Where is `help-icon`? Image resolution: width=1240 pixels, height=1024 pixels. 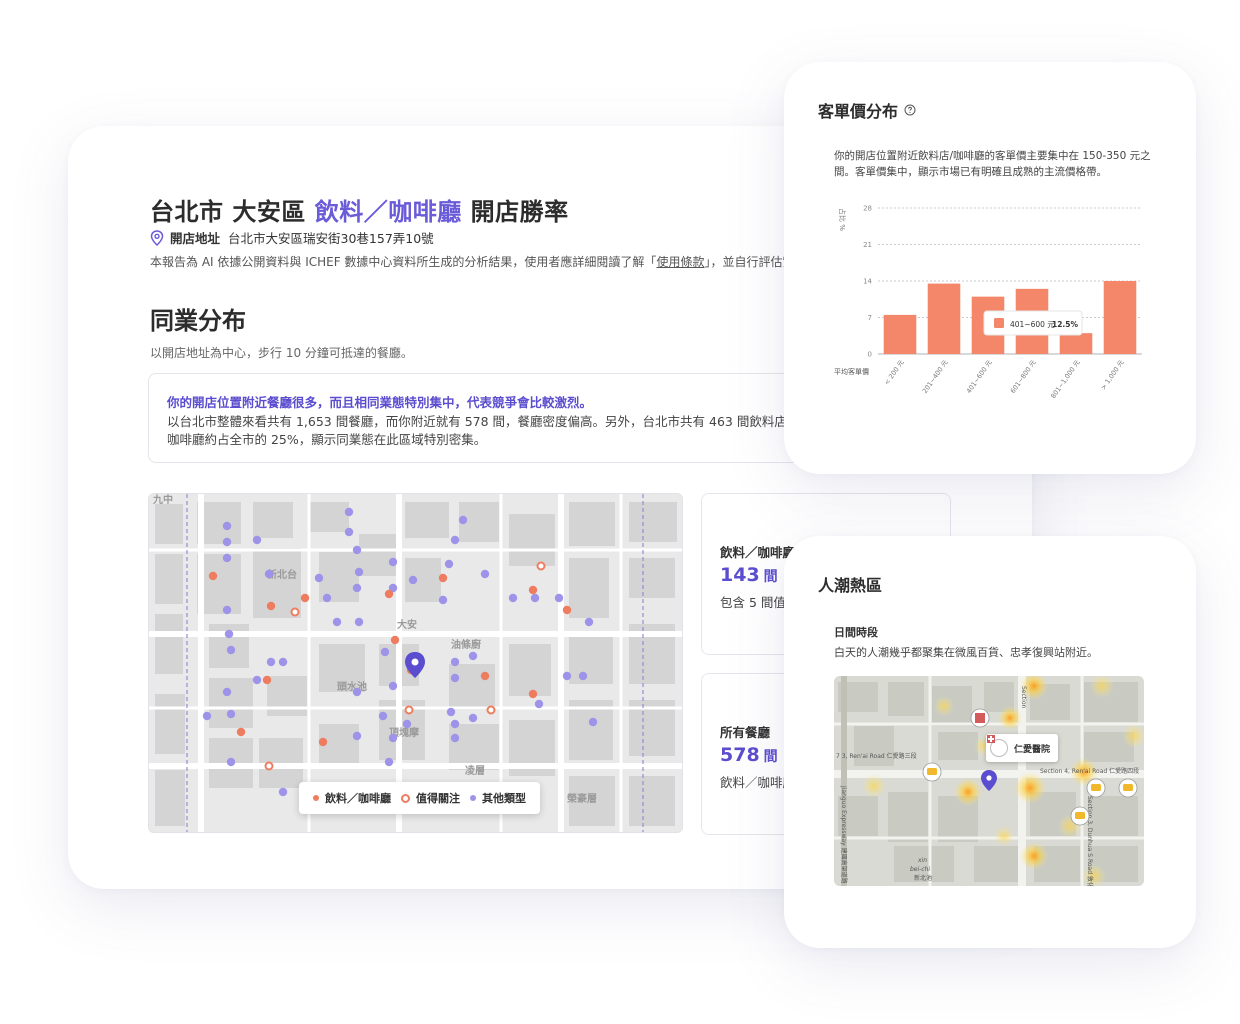 help-icon is located at coordinates (910, 110).